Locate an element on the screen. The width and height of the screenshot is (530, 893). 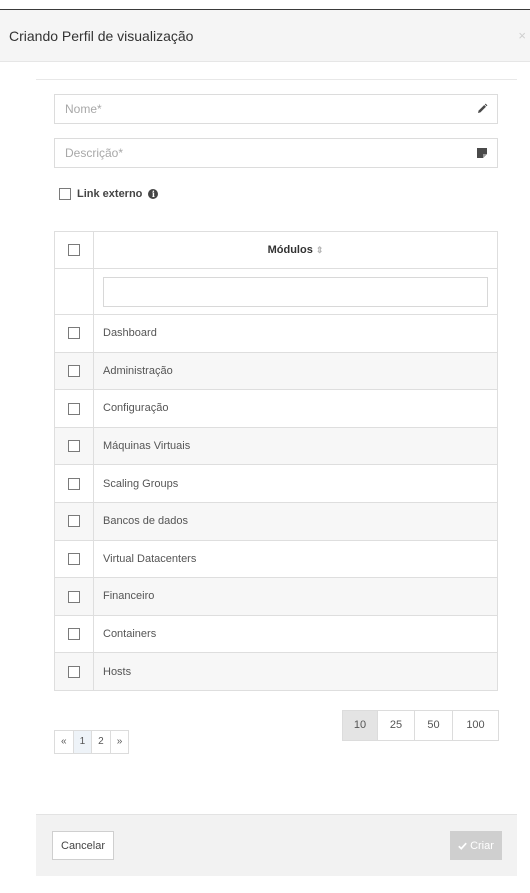
page-size-10-button: 10 is located at coordinates (360, 725).